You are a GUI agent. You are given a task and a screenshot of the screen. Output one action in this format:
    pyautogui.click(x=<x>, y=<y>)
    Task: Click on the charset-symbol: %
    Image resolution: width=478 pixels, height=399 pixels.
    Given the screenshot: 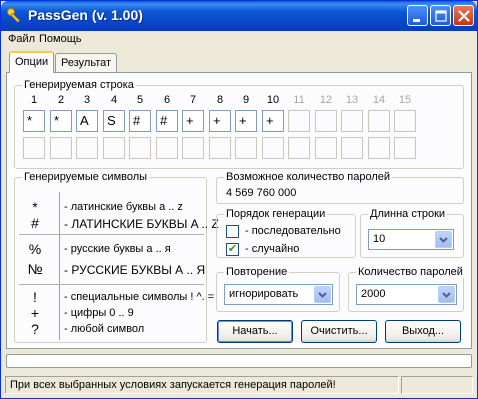 What is the action you would take?
    pyautogui.click(x=35, y=249)
    